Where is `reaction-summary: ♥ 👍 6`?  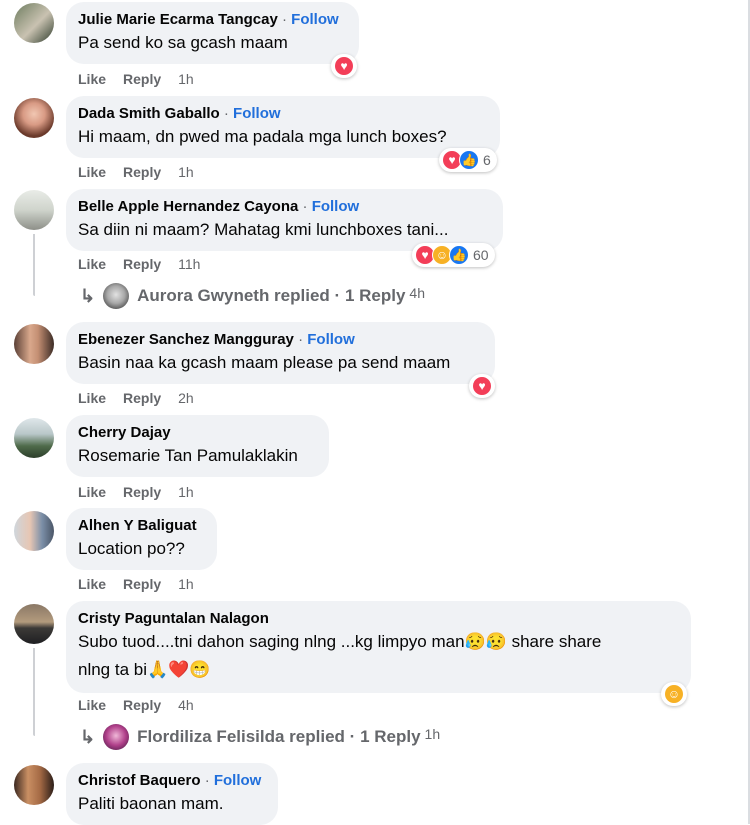
reaction-summary: ♥ 👍 6 is located at coordinates (468, 160).